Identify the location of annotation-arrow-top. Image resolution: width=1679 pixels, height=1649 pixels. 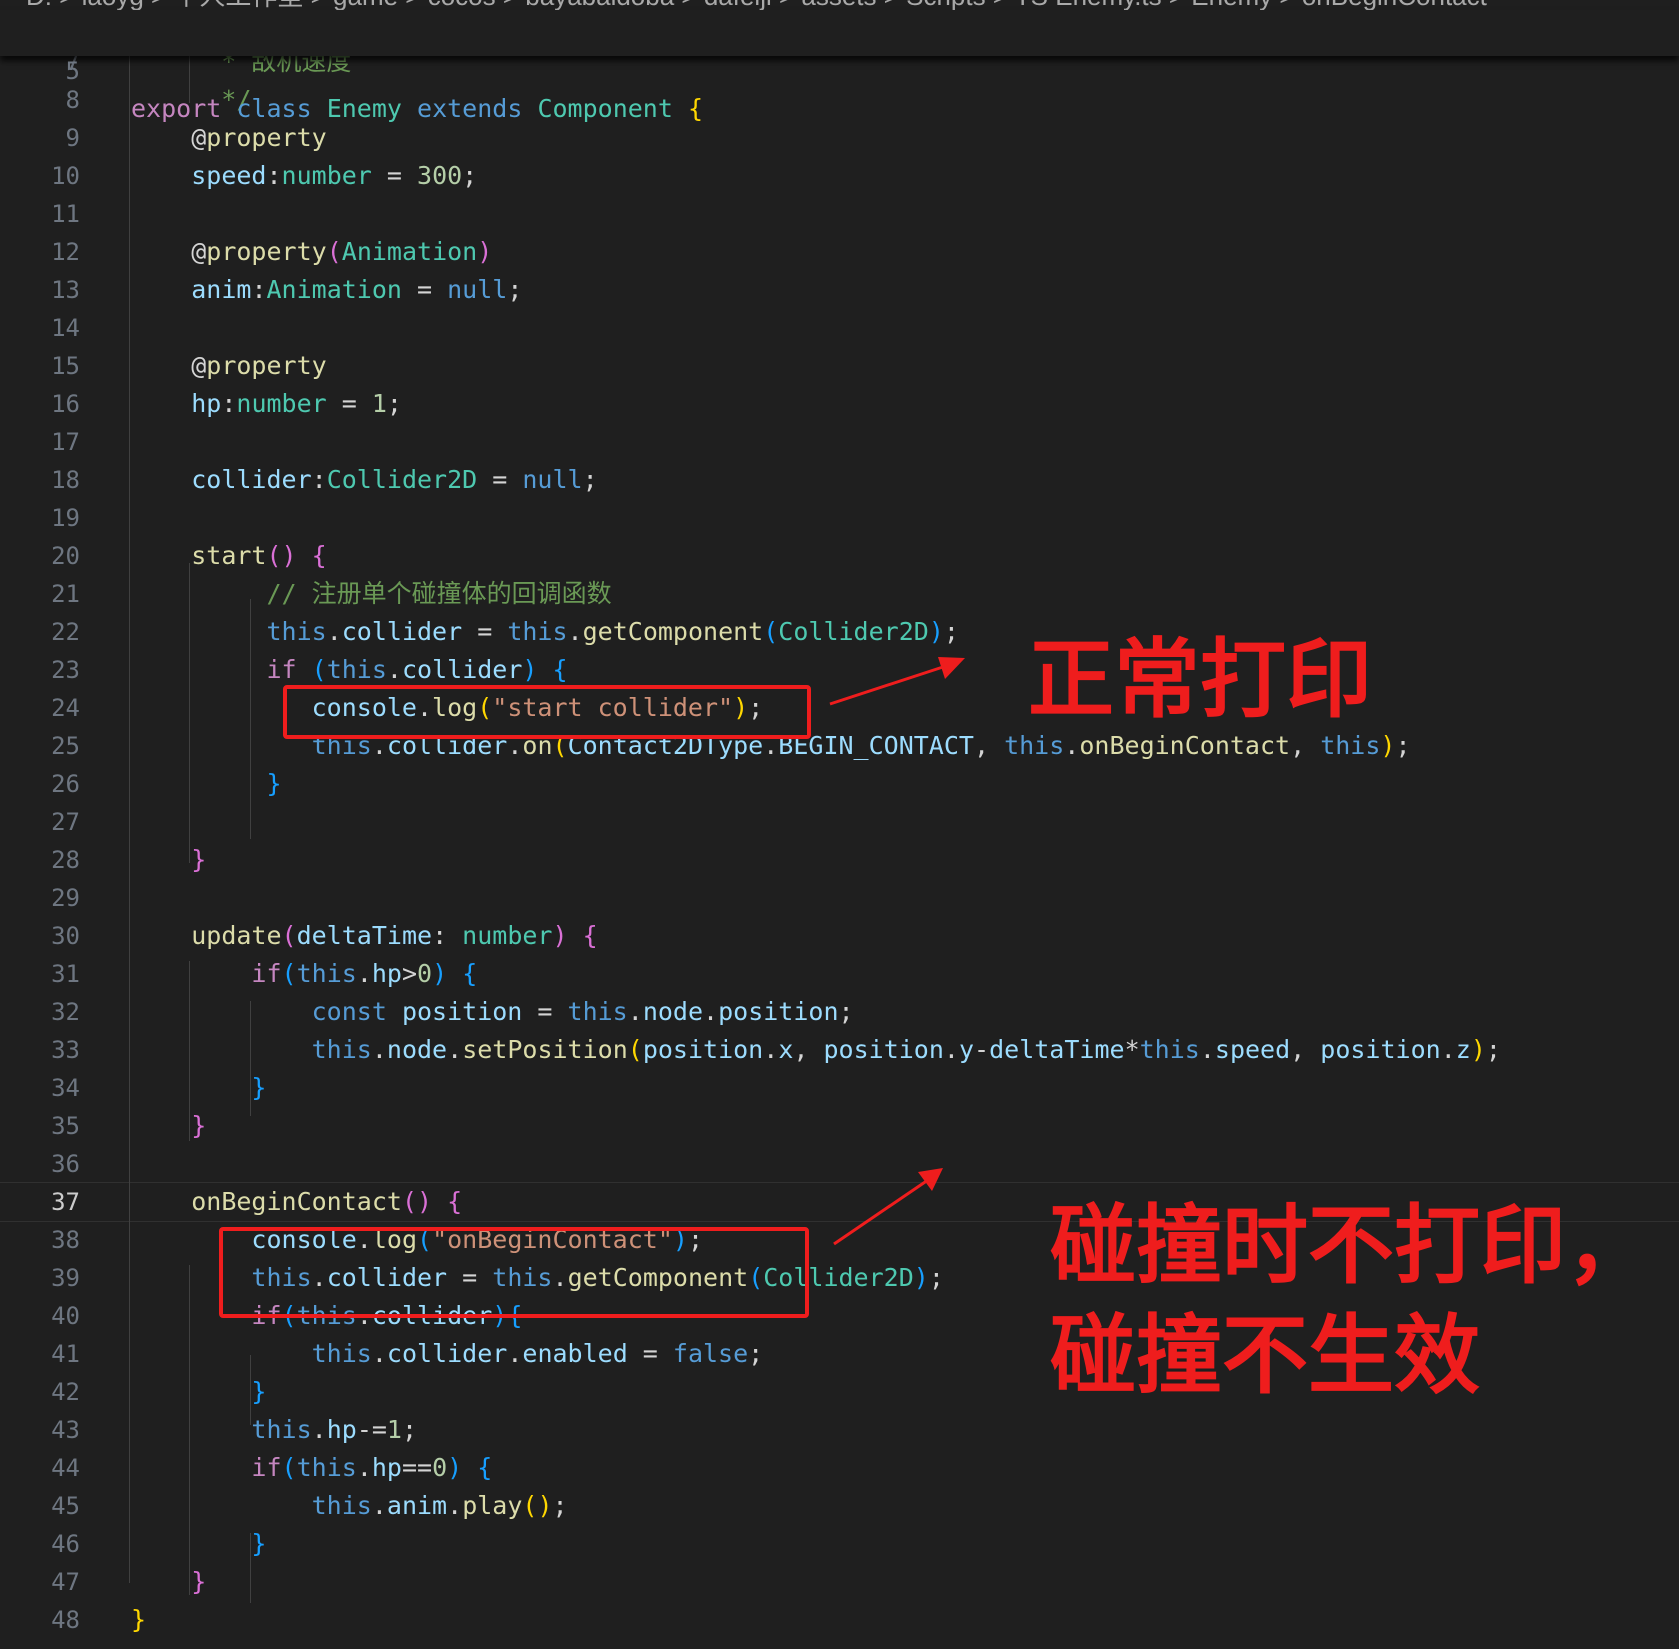
(897, 681).